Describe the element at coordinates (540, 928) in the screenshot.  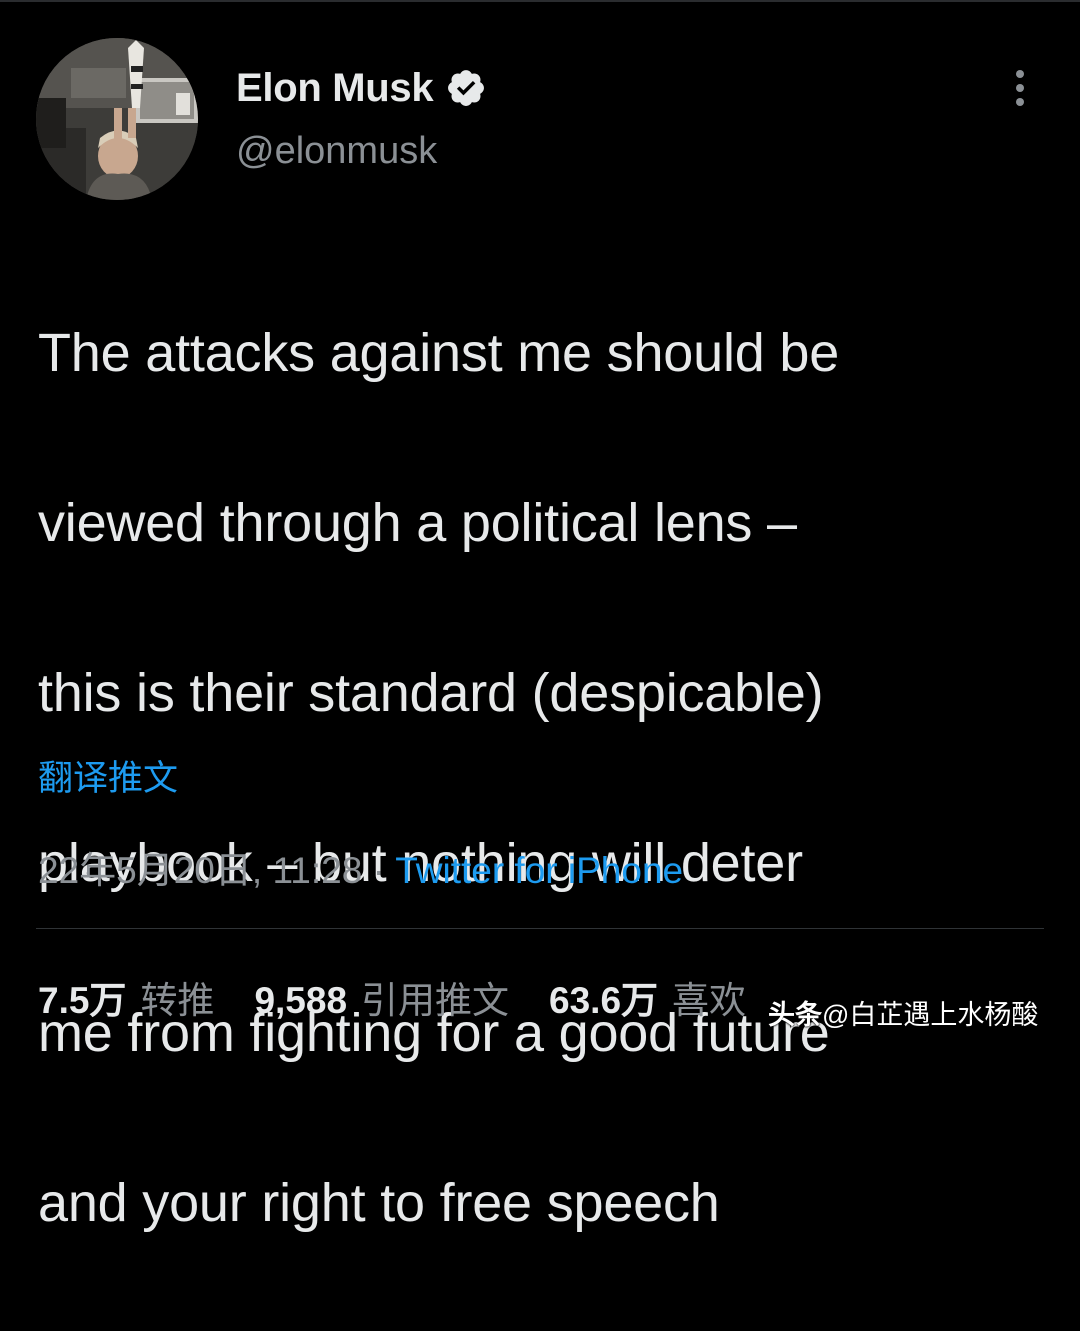
I see `divider` at that location.